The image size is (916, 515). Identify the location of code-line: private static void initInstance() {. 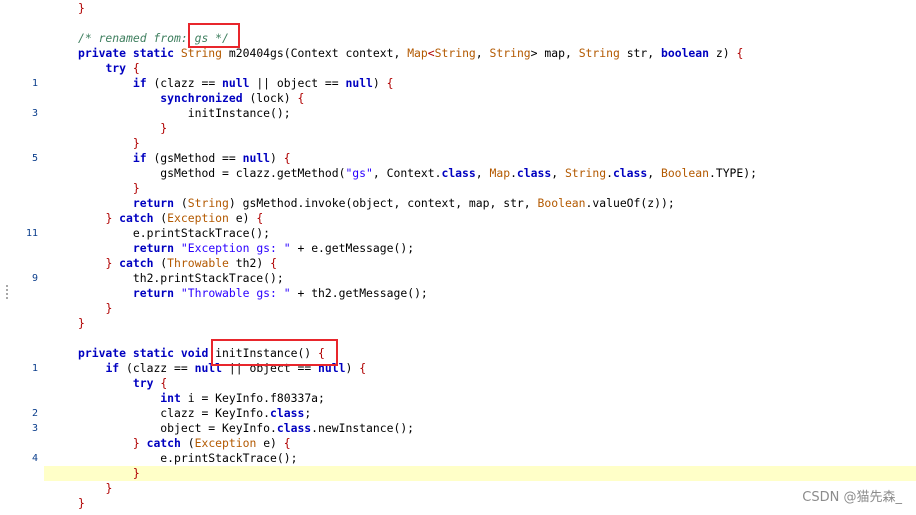
(458, 353).